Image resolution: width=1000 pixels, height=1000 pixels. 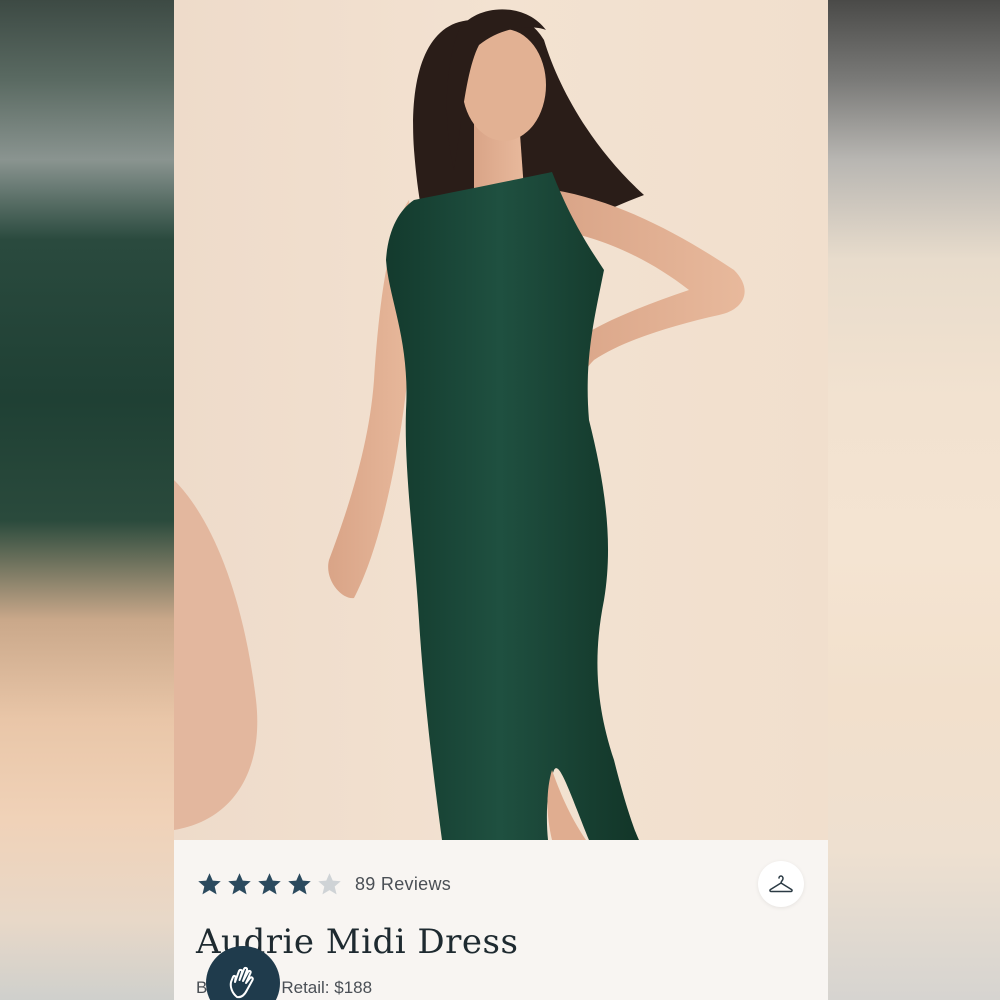 I want to click on rating-row: 89 Reviews, so click(x=323, y=884).